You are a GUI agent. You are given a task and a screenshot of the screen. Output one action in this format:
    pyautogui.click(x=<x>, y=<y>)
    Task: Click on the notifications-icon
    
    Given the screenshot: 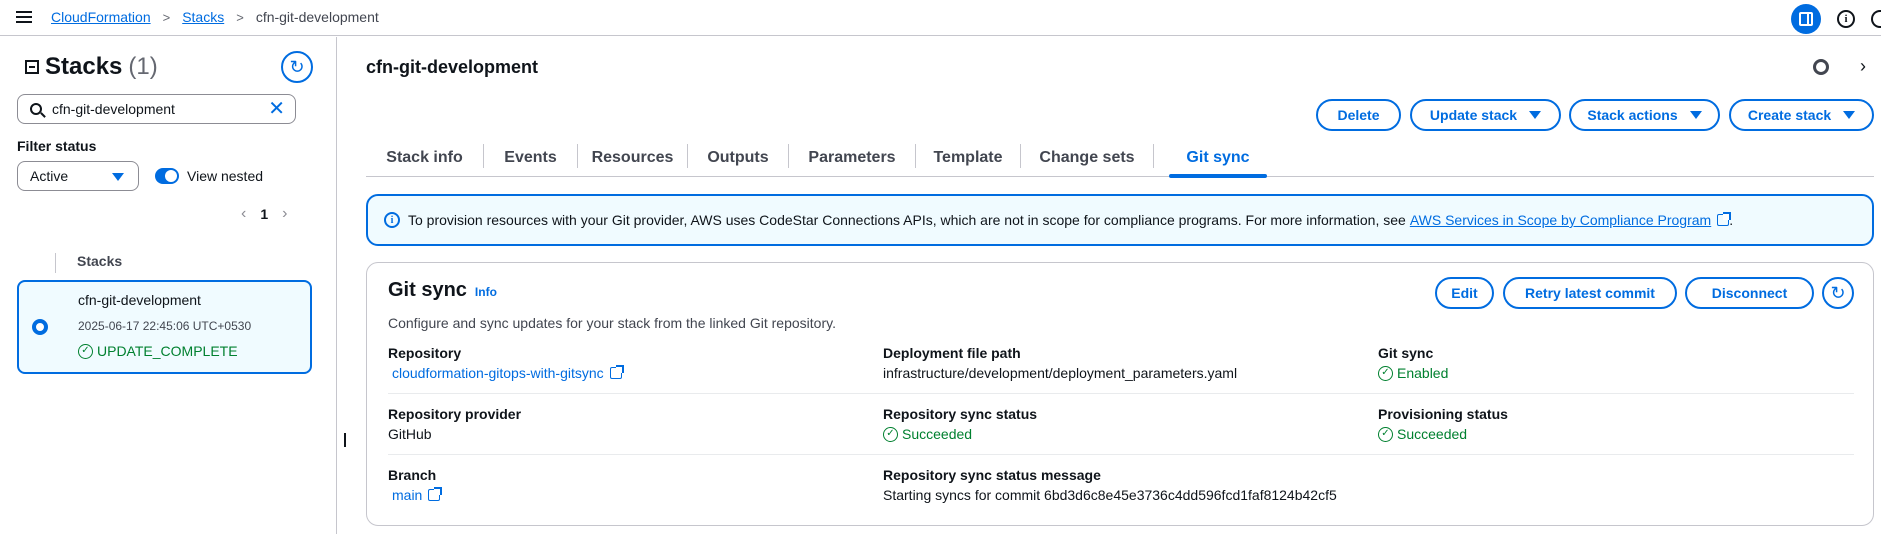 What is the action you would take?
    pyautogui.click(x=1876, y=19)
    